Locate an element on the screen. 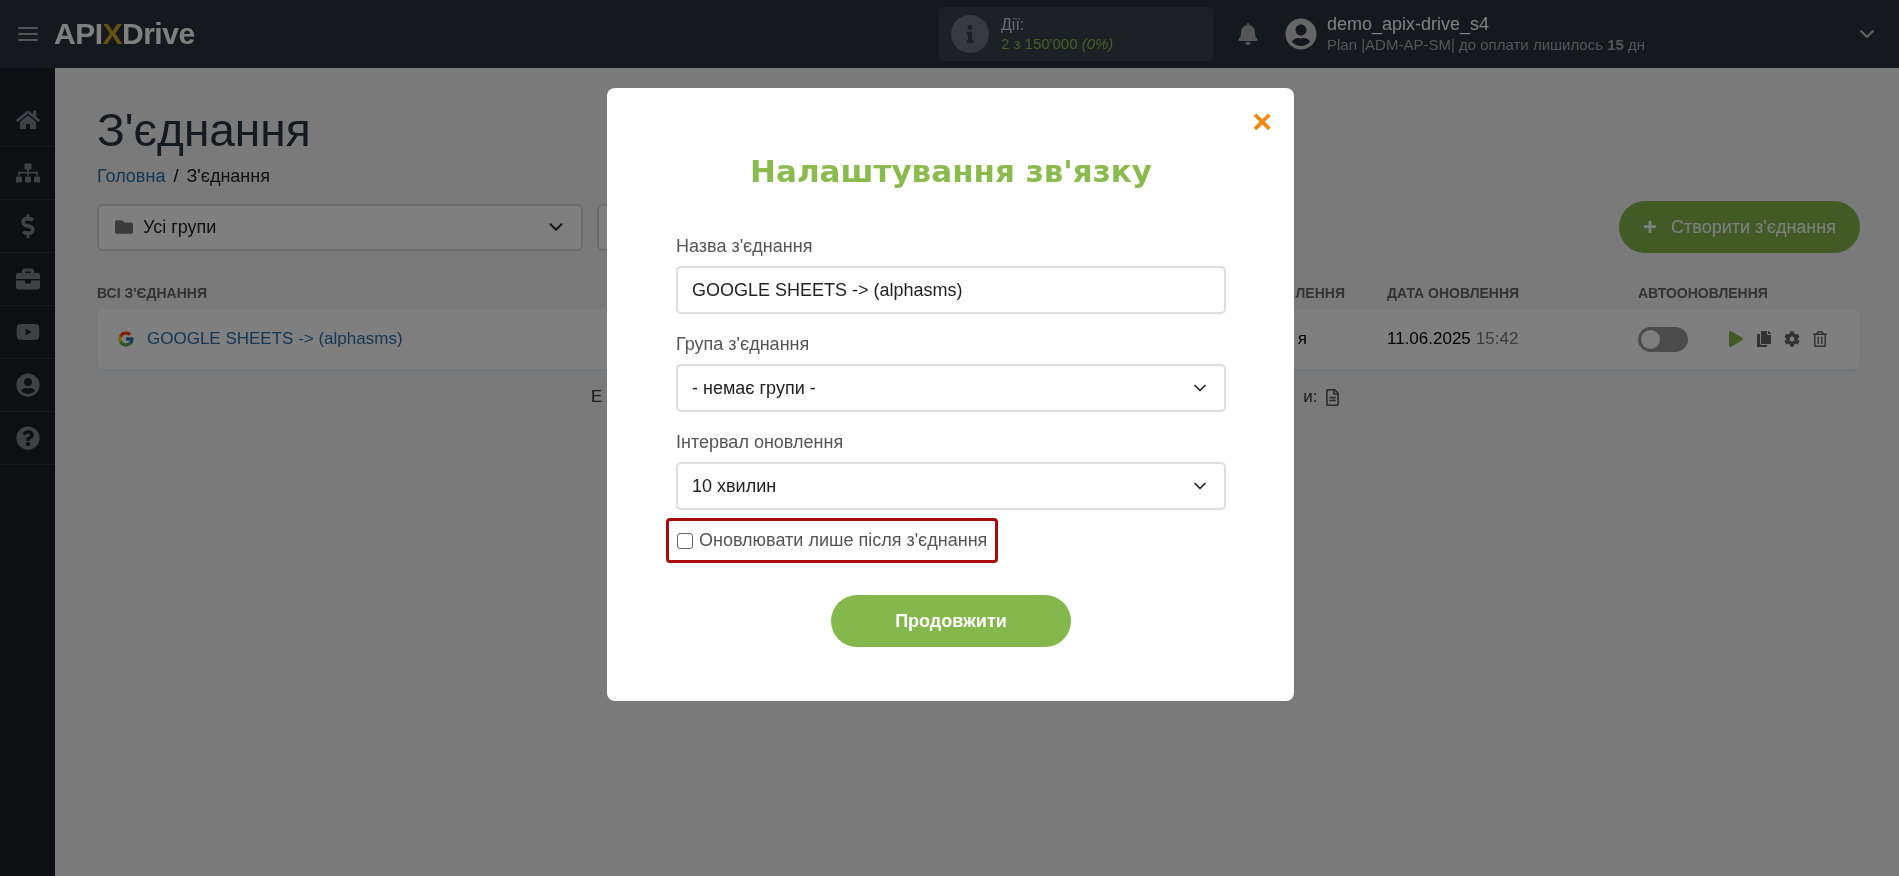 This screenshot has height=876, width=1899. bell-icon is located at coordinates (1248, 34).